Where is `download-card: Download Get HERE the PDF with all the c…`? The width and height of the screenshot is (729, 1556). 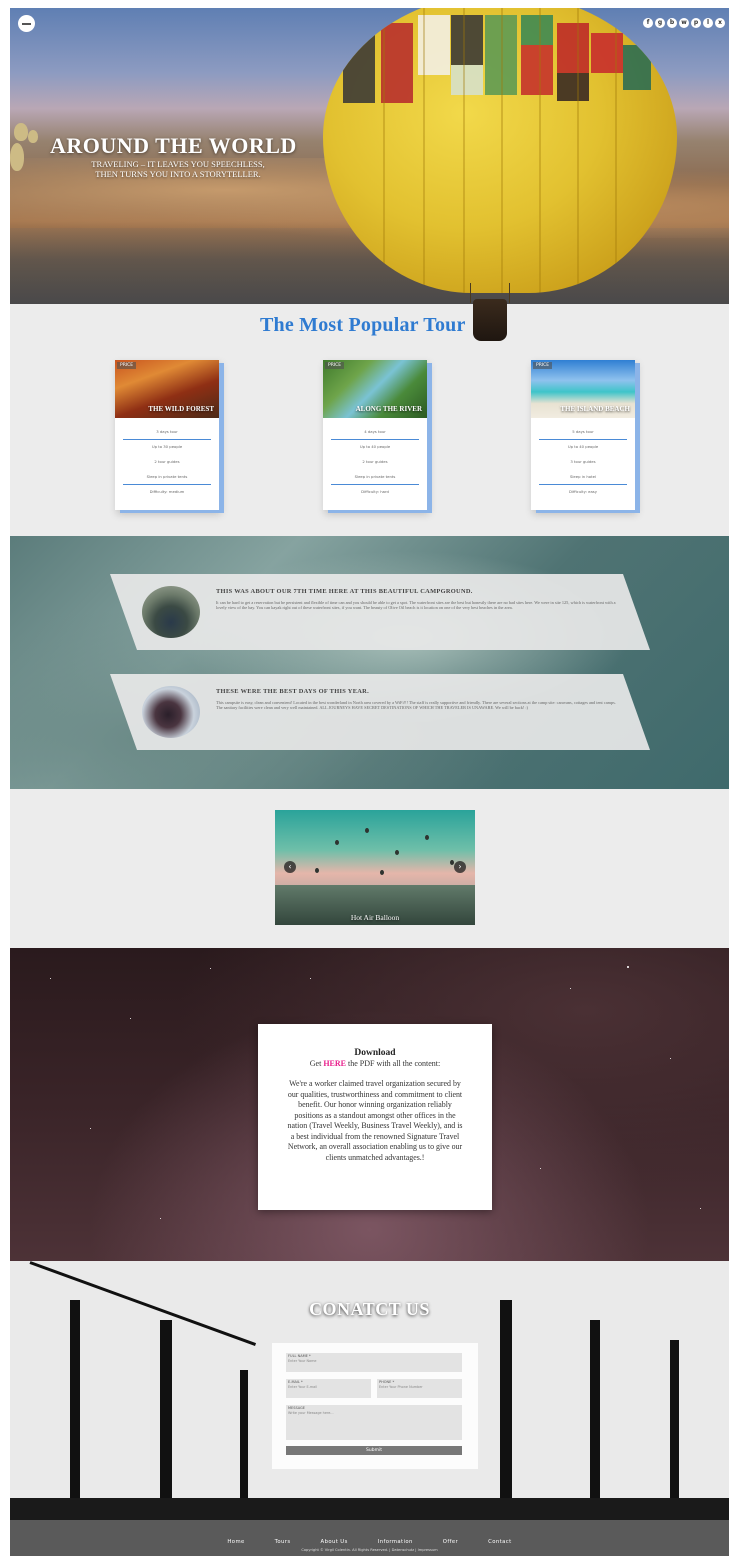
download-card: Download Get HERE the PDF with all the c… is located at coordinates (375, 1117).